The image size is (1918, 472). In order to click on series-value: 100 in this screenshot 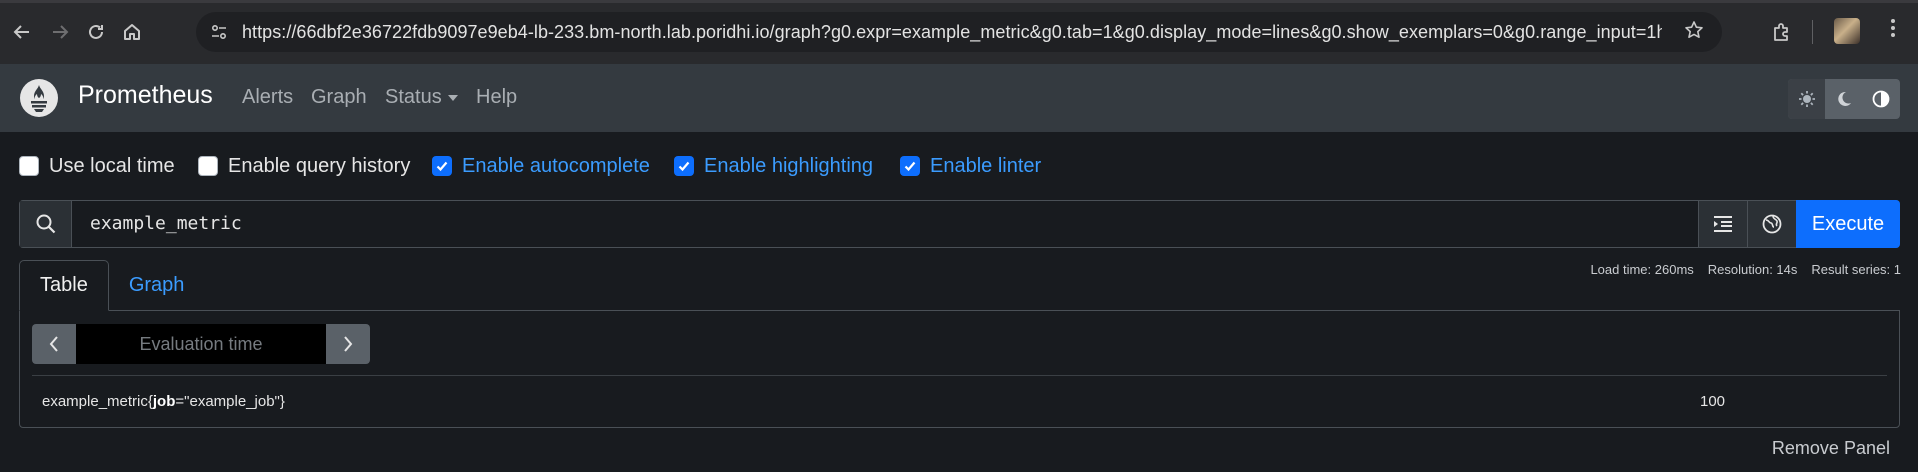, I will do `click(1713, 401)`.